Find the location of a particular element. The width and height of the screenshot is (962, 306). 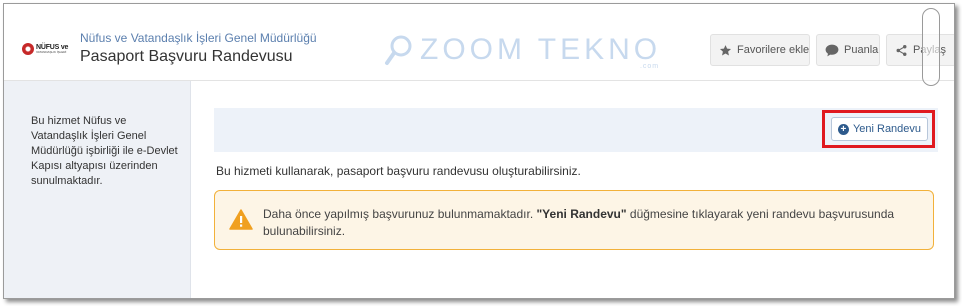

star-icon is located at coordinates (725, 49).